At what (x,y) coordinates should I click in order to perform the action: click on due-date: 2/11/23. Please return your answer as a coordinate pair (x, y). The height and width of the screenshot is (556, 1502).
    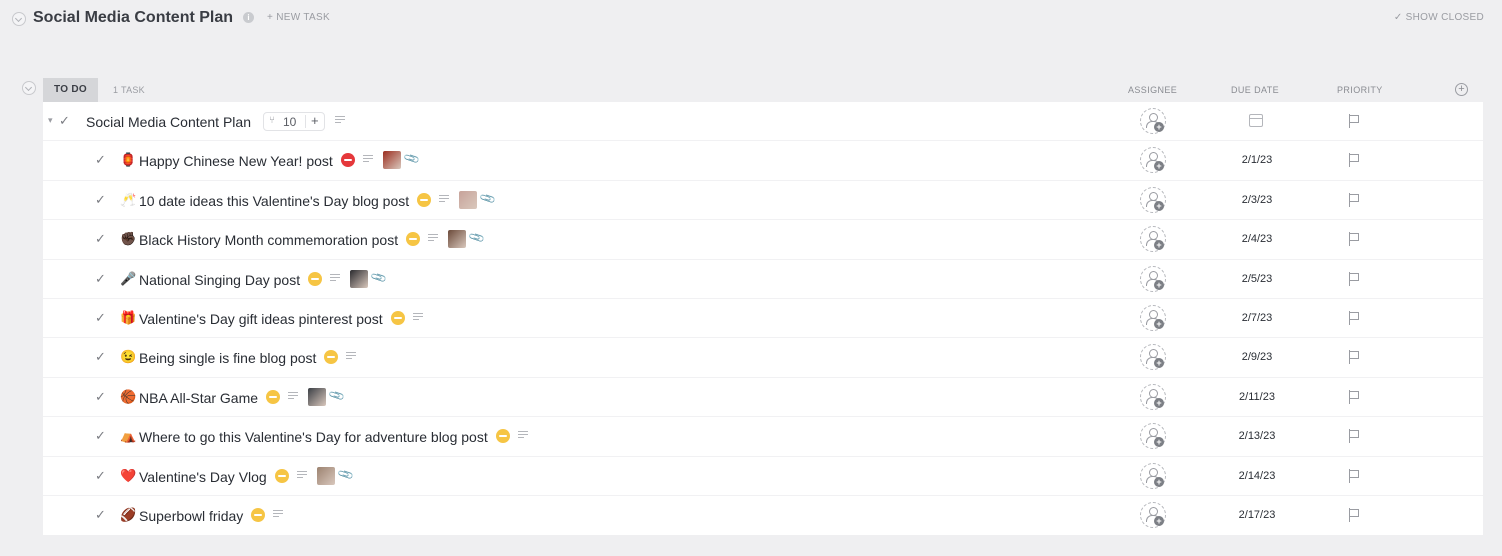
    Looking at the image, I should click on (1257, 397).